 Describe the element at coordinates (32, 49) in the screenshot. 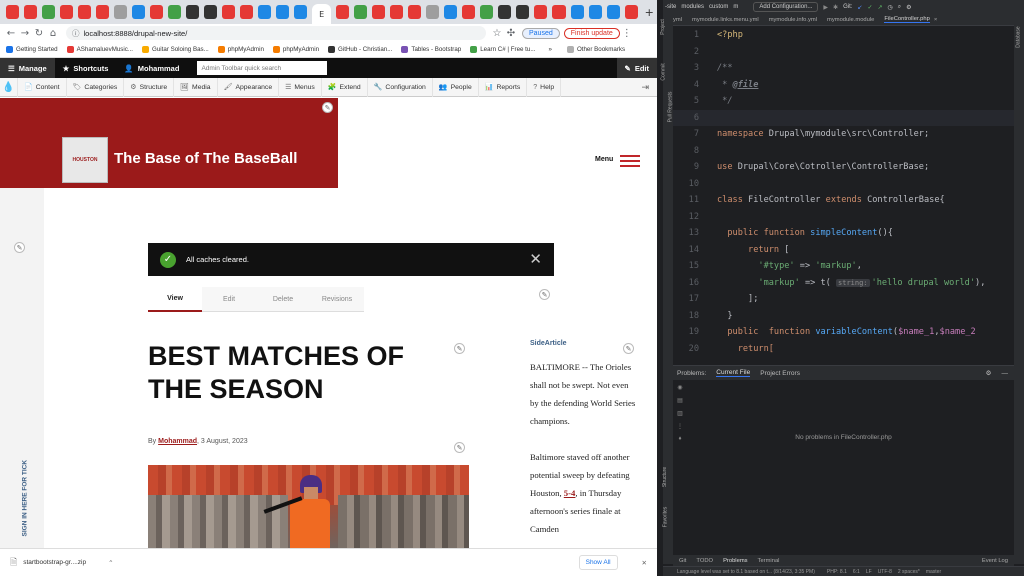

I see `bookmark-item: Getting Started` at that location.